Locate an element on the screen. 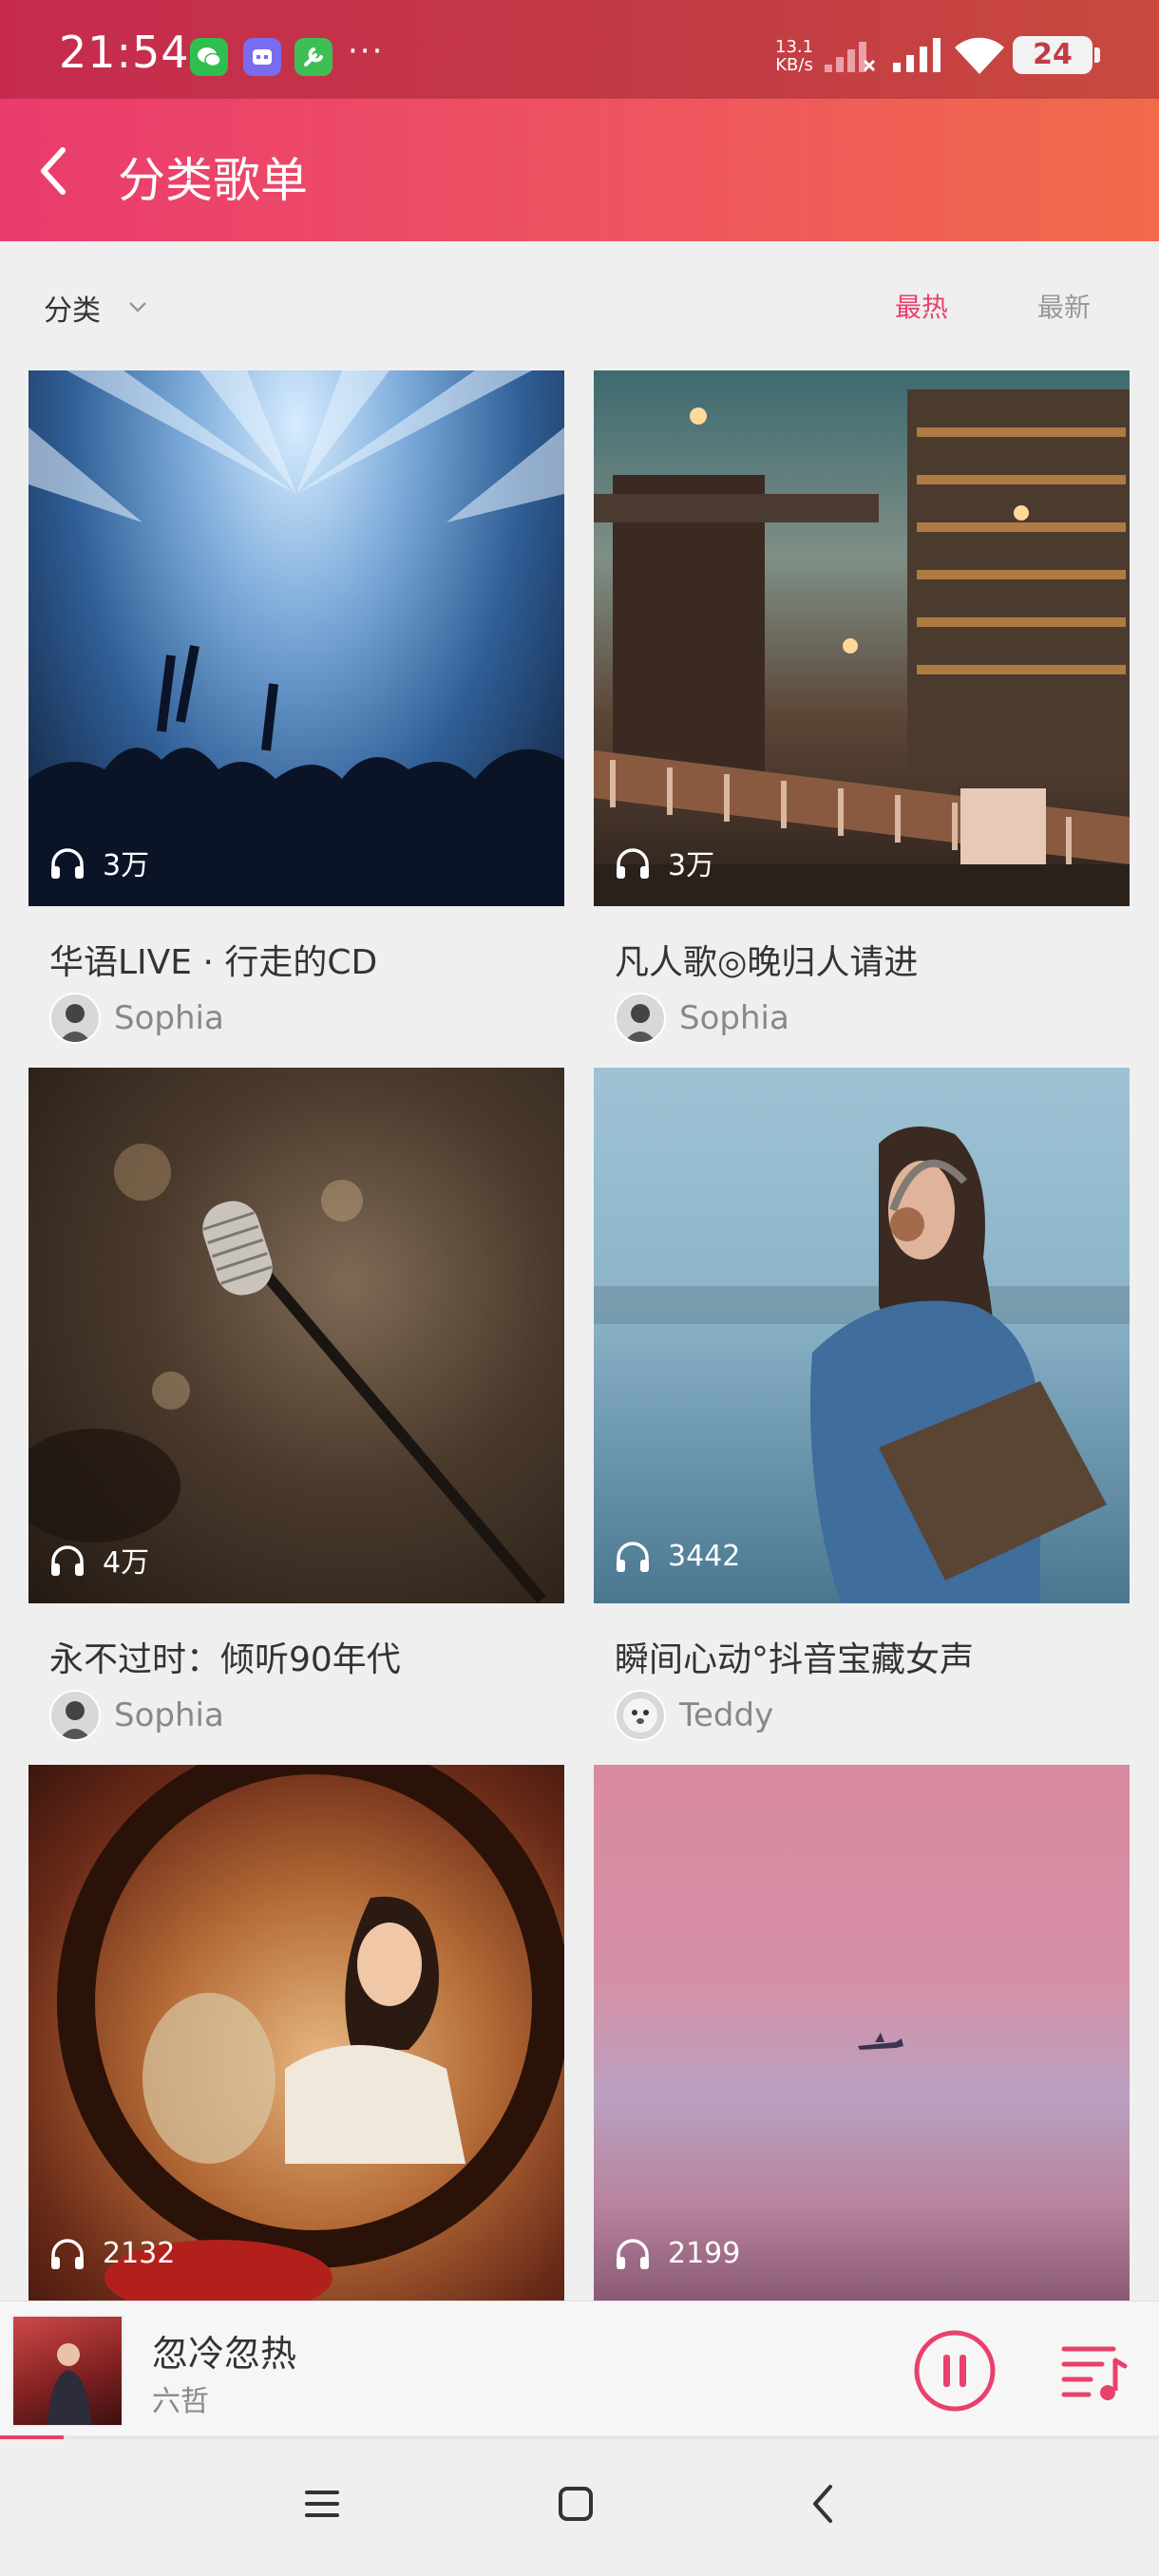  network-speed-unit: KB/s is located at coordinates (794, 65).